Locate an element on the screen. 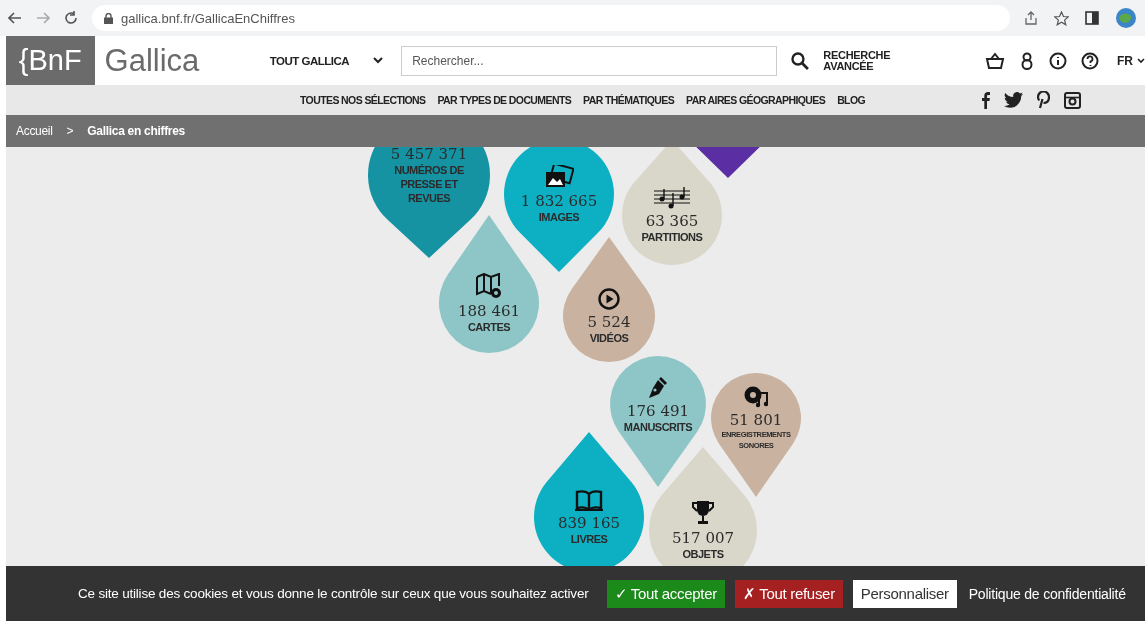 The width and height of the screenshot is (1145, 621). accept-button: ✓ Tout accepter is located at coordinates (665, 593).